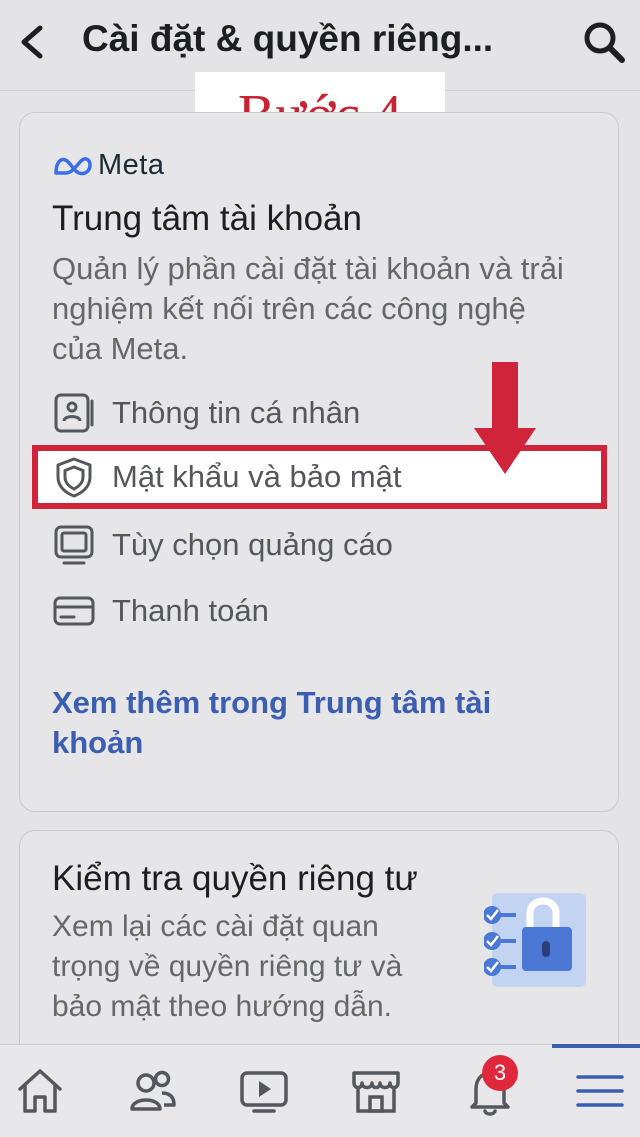 This screenshot has width=640, height=1137. I want to click on chevron-left-icon, so click(32, 42).